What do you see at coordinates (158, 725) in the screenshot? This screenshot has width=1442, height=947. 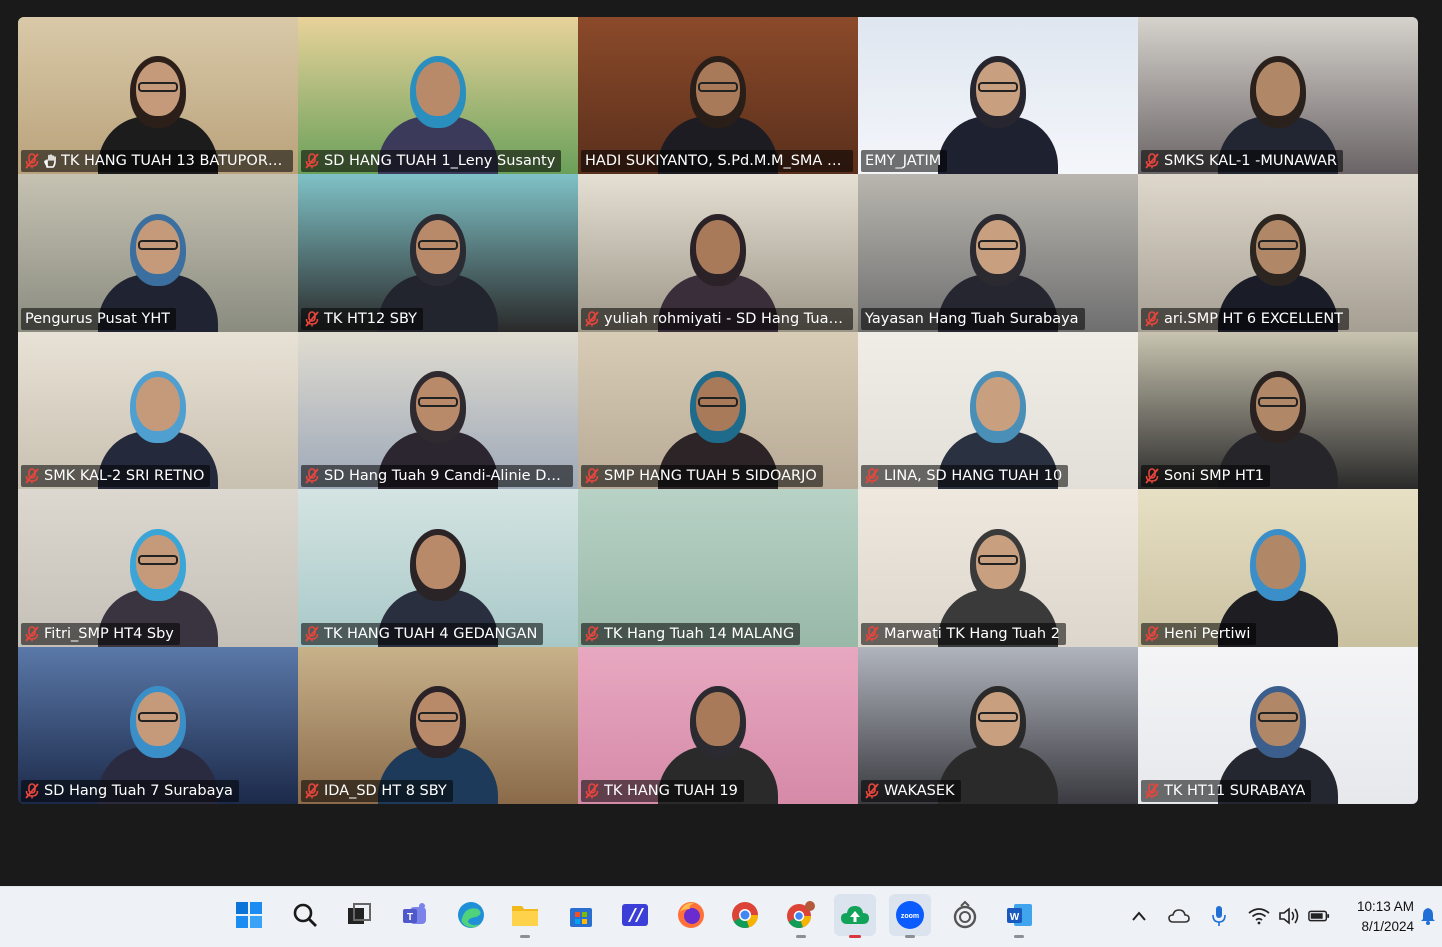 I see `participant-video-tile: SD Hang Tuah 7 Surabaya` at bounding box center [158, 725].